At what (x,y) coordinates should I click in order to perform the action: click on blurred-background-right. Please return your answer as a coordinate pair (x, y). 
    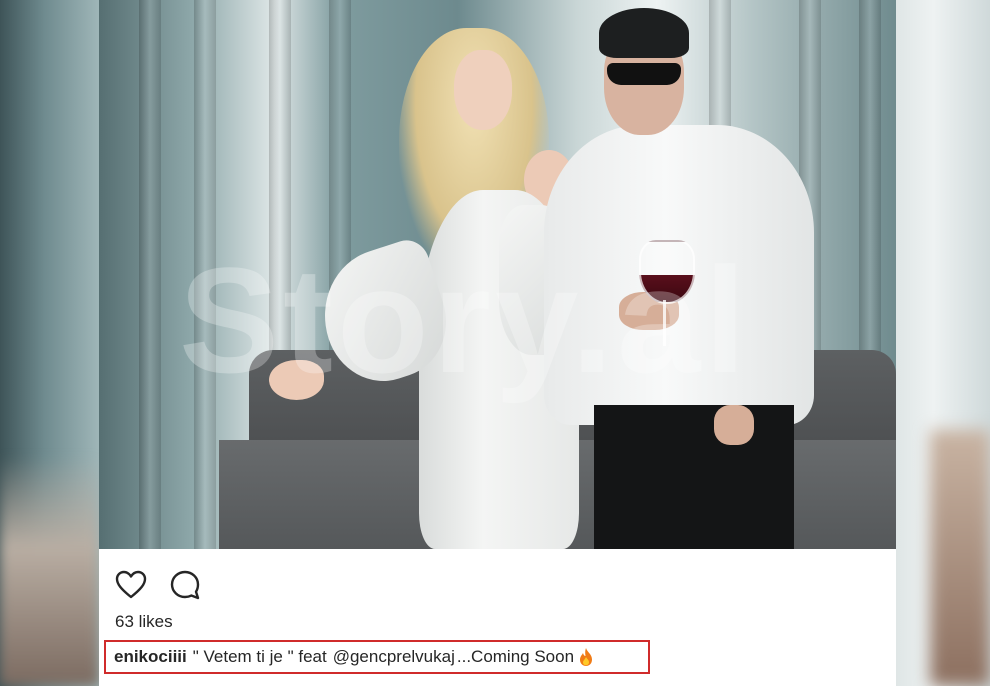
    Looking at the image, I should click on (943, 343).